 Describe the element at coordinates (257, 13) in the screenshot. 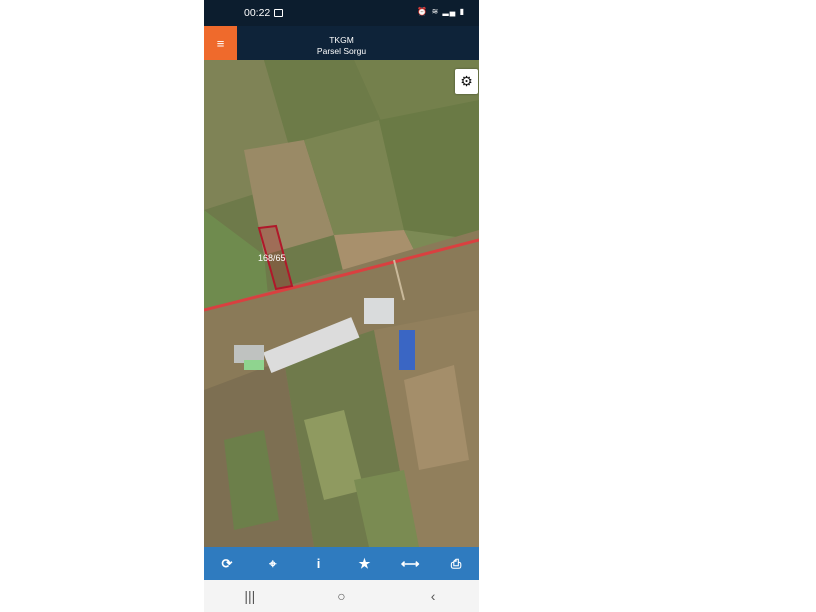

I see `status-time: 00:22` at that location.